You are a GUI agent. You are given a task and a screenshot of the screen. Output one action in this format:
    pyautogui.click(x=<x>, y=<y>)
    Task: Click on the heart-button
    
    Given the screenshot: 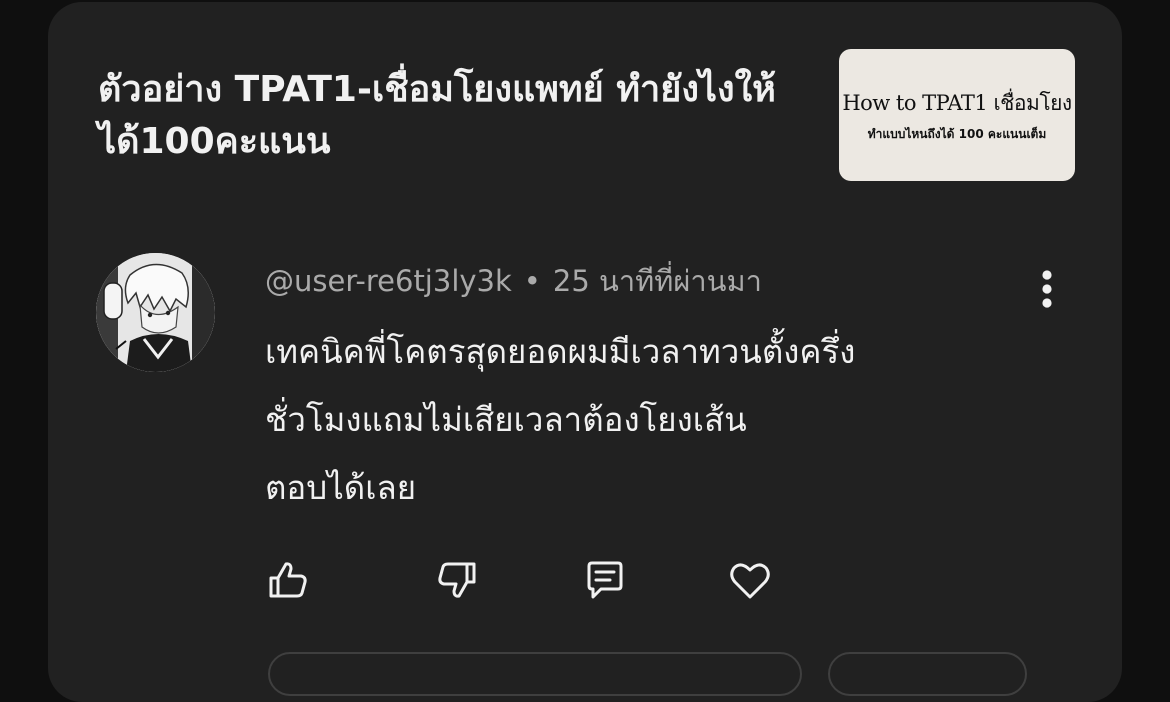 What is the action you would take?
    pyautogui.click(x=750, y=580)
    